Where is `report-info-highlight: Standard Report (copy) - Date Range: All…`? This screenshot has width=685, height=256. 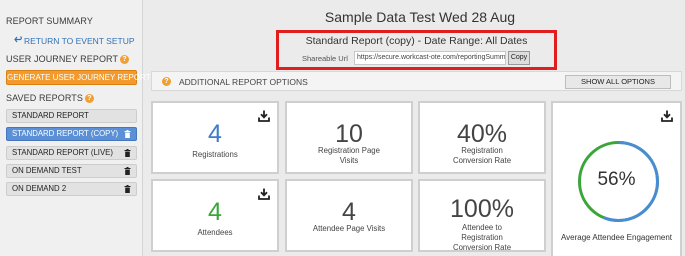 report-info-highlight: Standard Report (copy) - Date Range: All… is located at coordinates (416, 50).